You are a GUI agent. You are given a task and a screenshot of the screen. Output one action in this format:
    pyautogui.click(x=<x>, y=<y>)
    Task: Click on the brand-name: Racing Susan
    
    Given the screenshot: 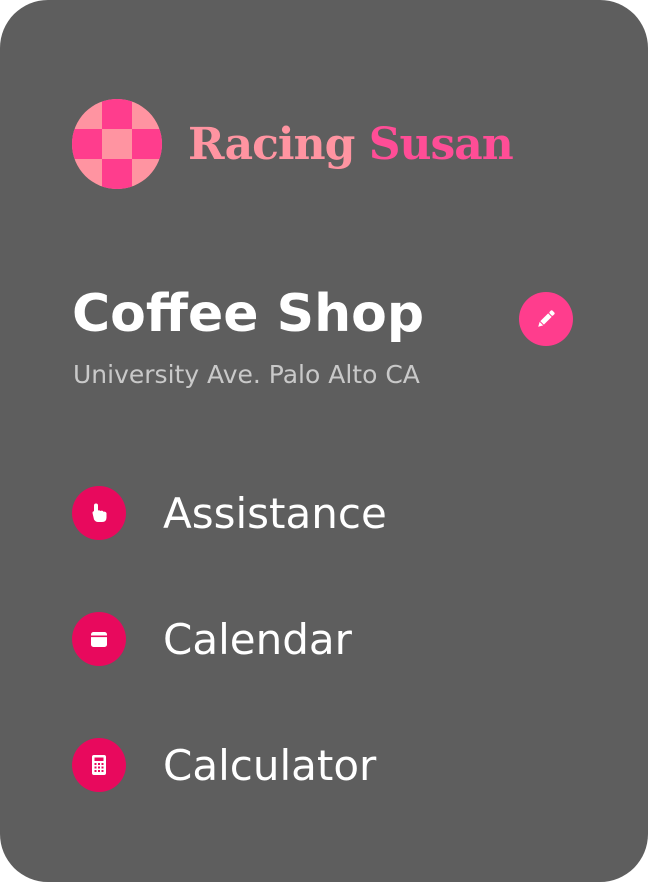 What is the action you would take?
    pyautogui.click(x=351, y=144)
    